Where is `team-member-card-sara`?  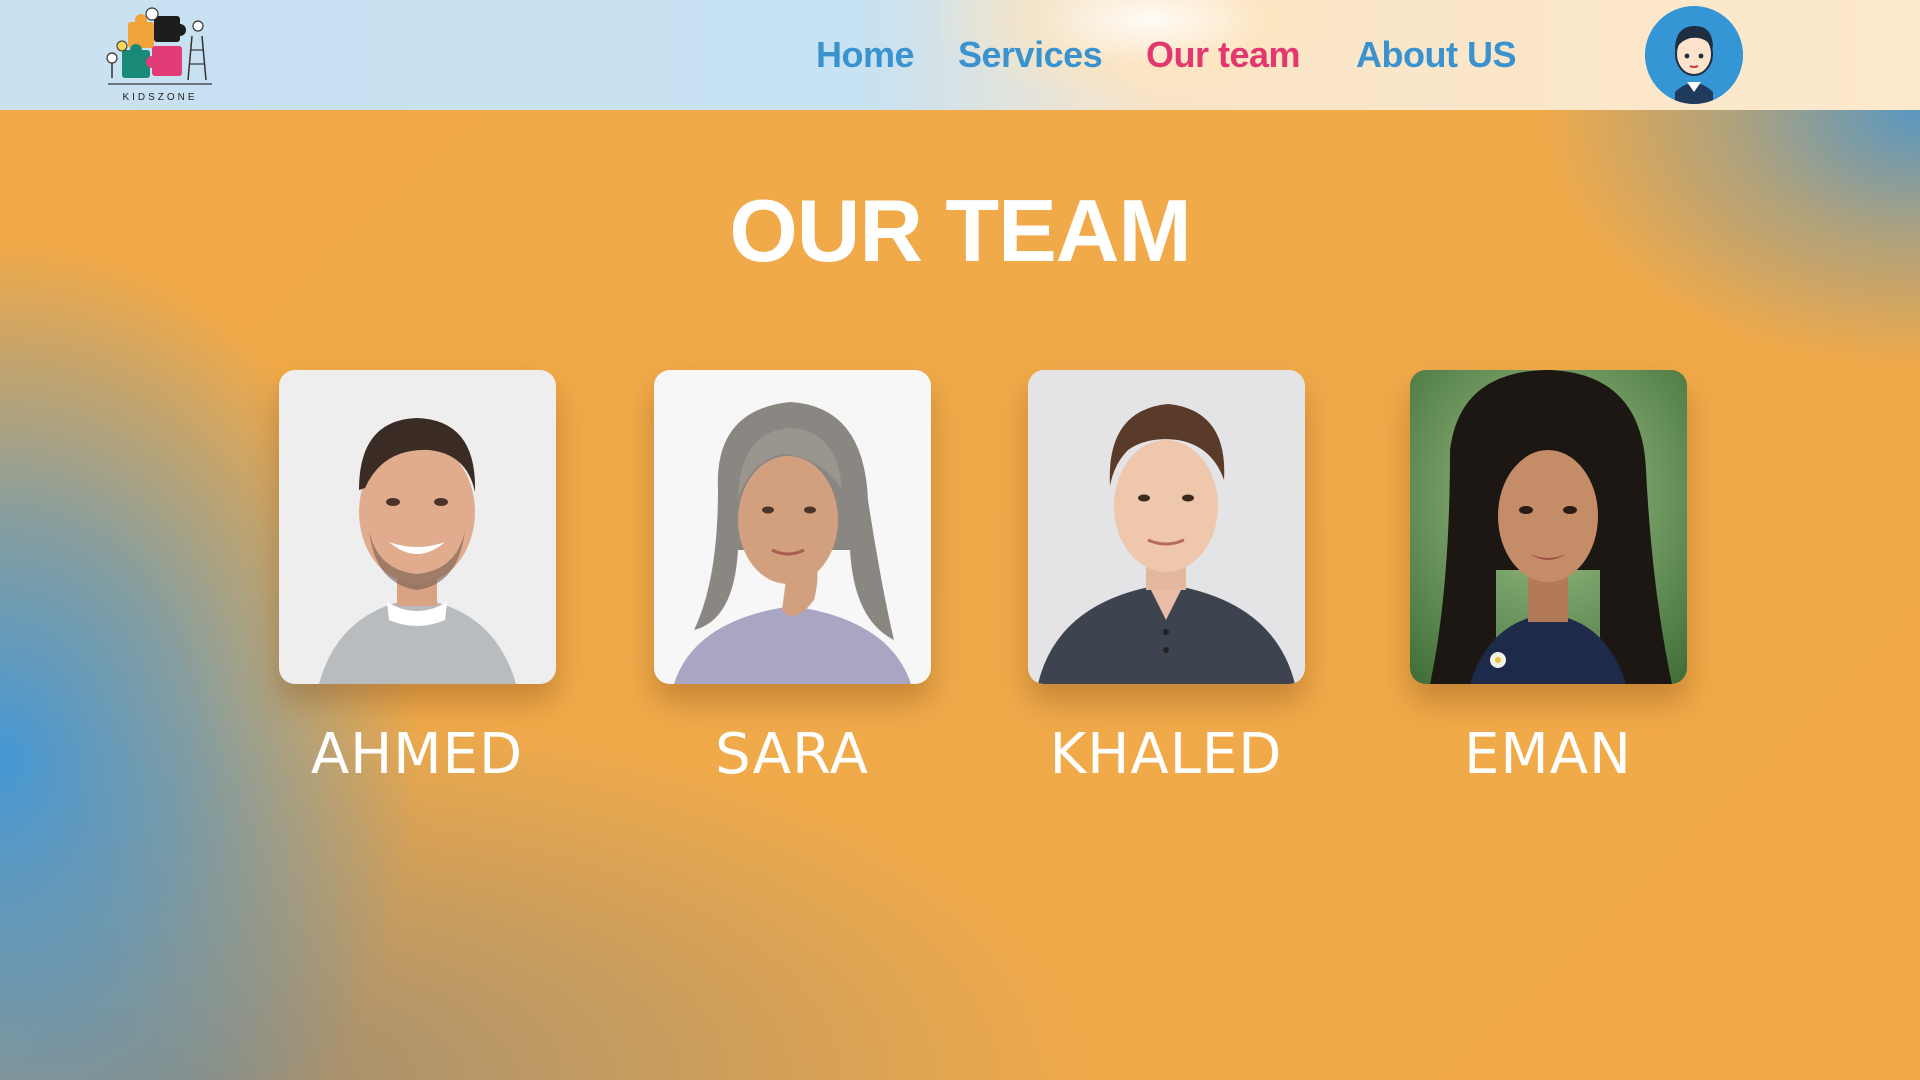 team-member-card-sara is located at coordinates (792, 527).